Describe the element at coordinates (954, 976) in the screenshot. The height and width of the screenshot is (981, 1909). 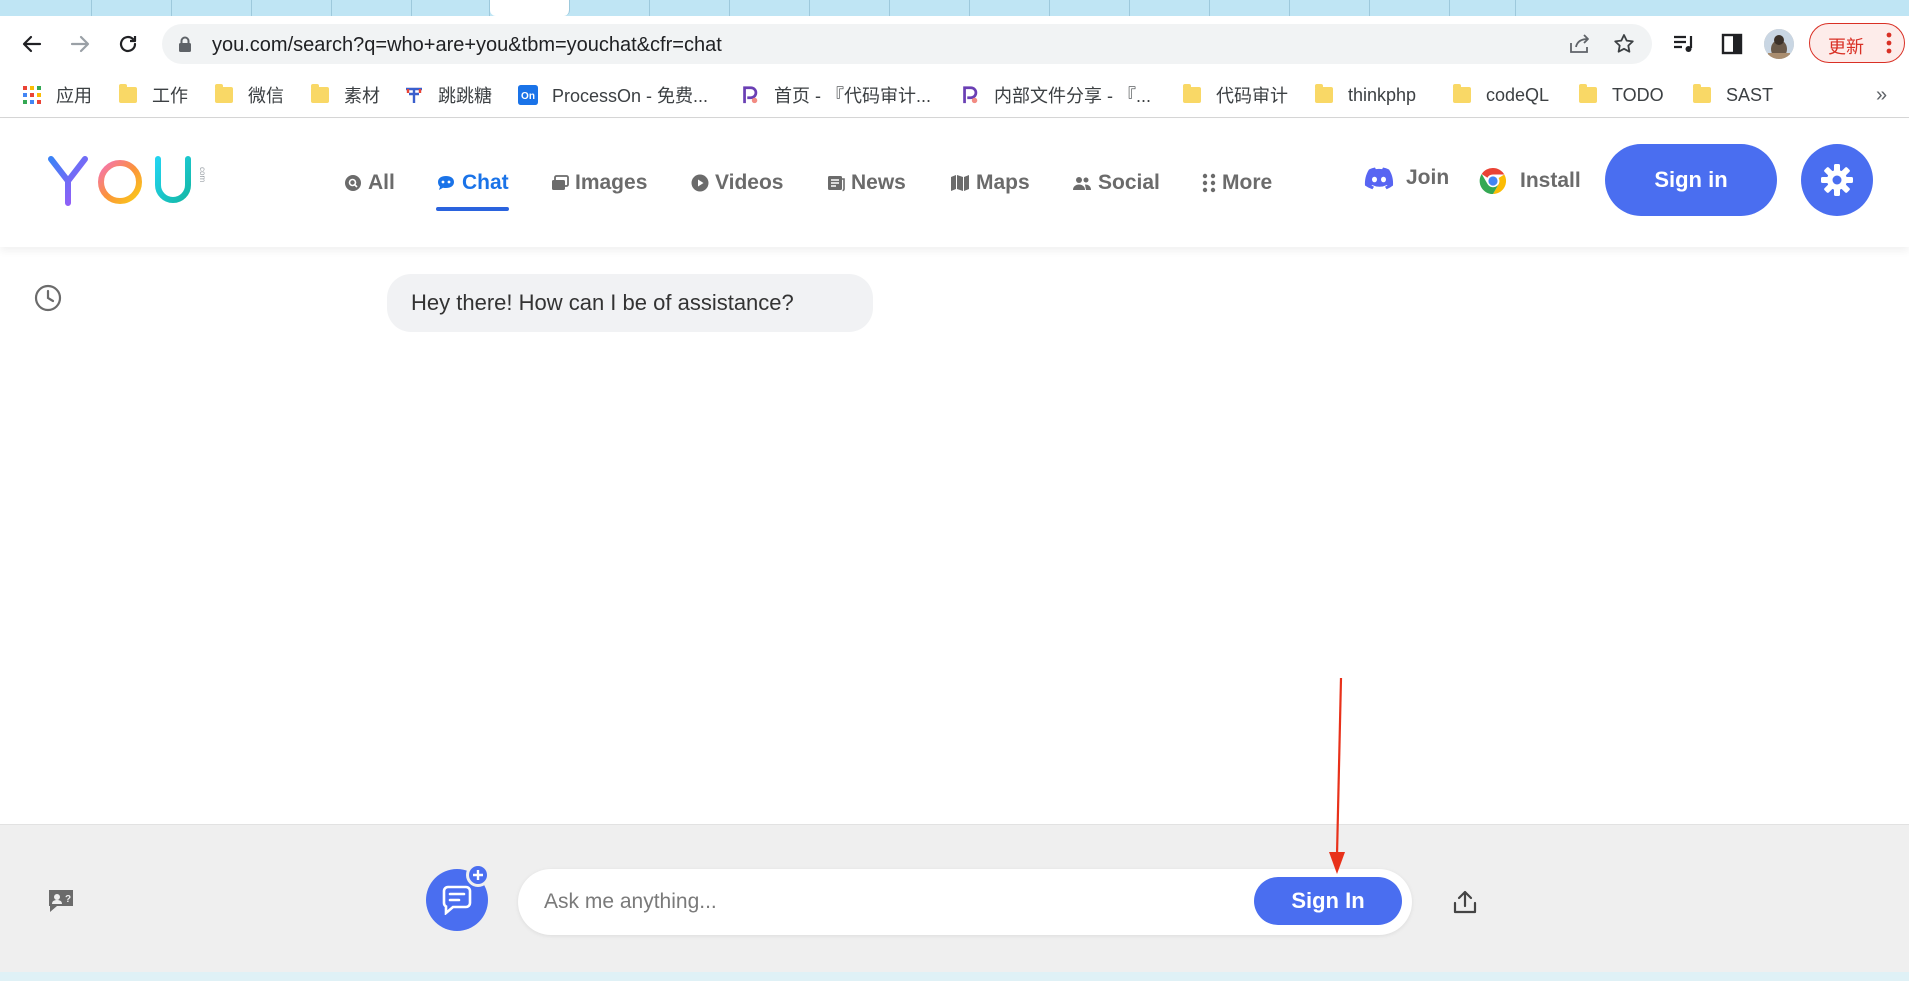
I see `taskbar-edge` at that location.